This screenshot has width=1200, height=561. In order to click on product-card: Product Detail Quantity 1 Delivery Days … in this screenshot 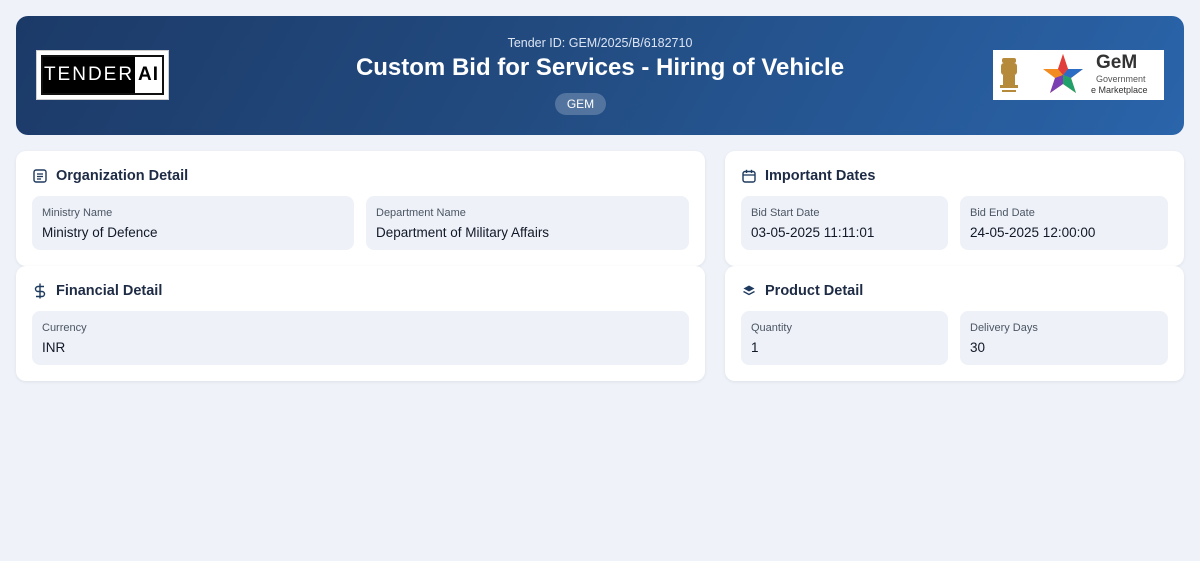, I will do `click(954, 323)`.